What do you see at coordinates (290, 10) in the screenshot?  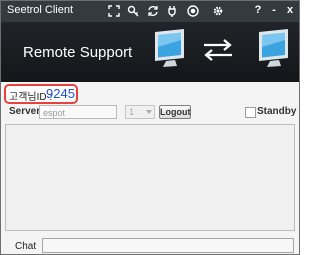 I see `close-button: x` at bounding box center [290, 10].